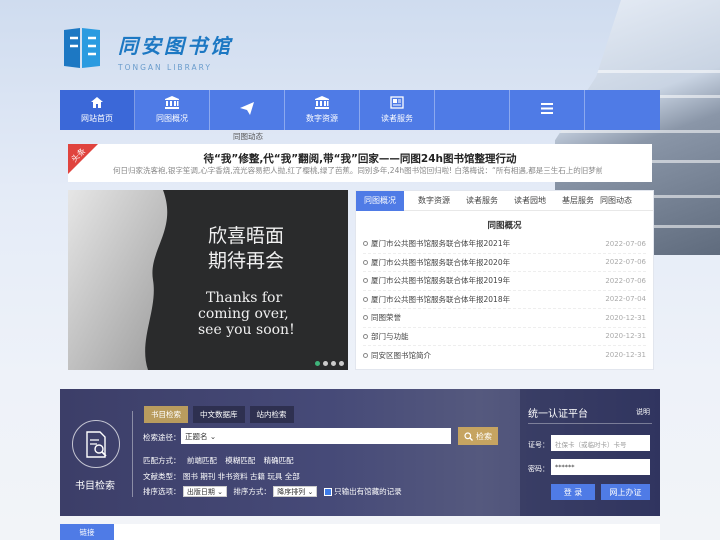  I want to click on library-logo-icon, so click(82, 48).